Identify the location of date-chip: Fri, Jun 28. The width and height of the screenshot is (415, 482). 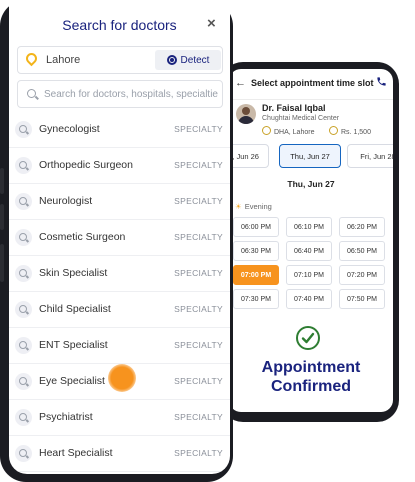
(370, 156).